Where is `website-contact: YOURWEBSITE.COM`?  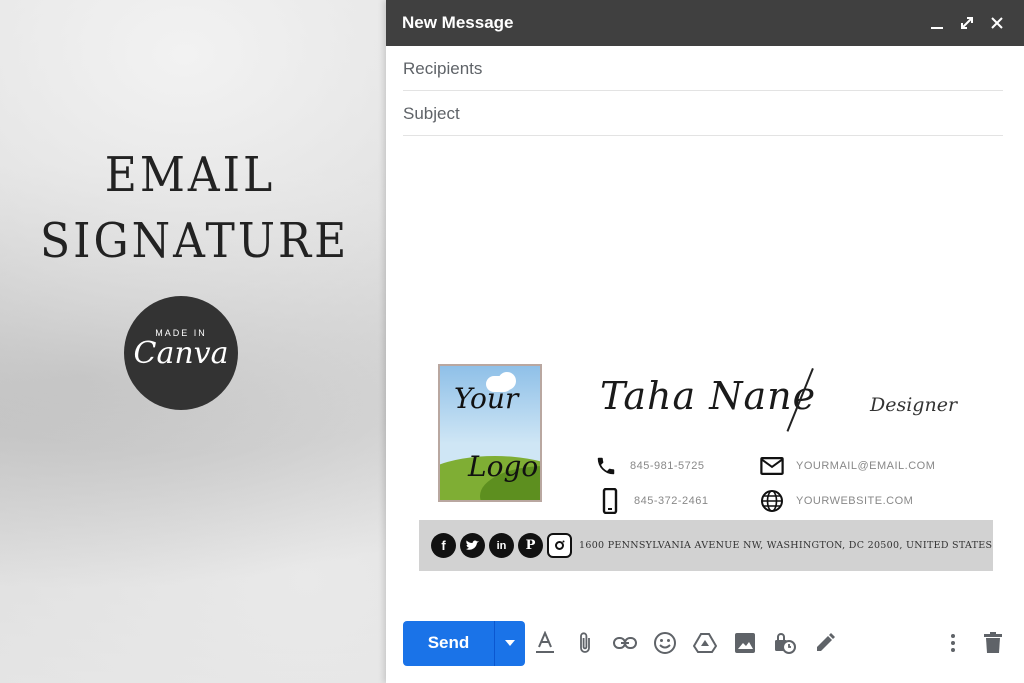
website-contact: YOURWEBSITE.COM is located at coordinates (836, 501).